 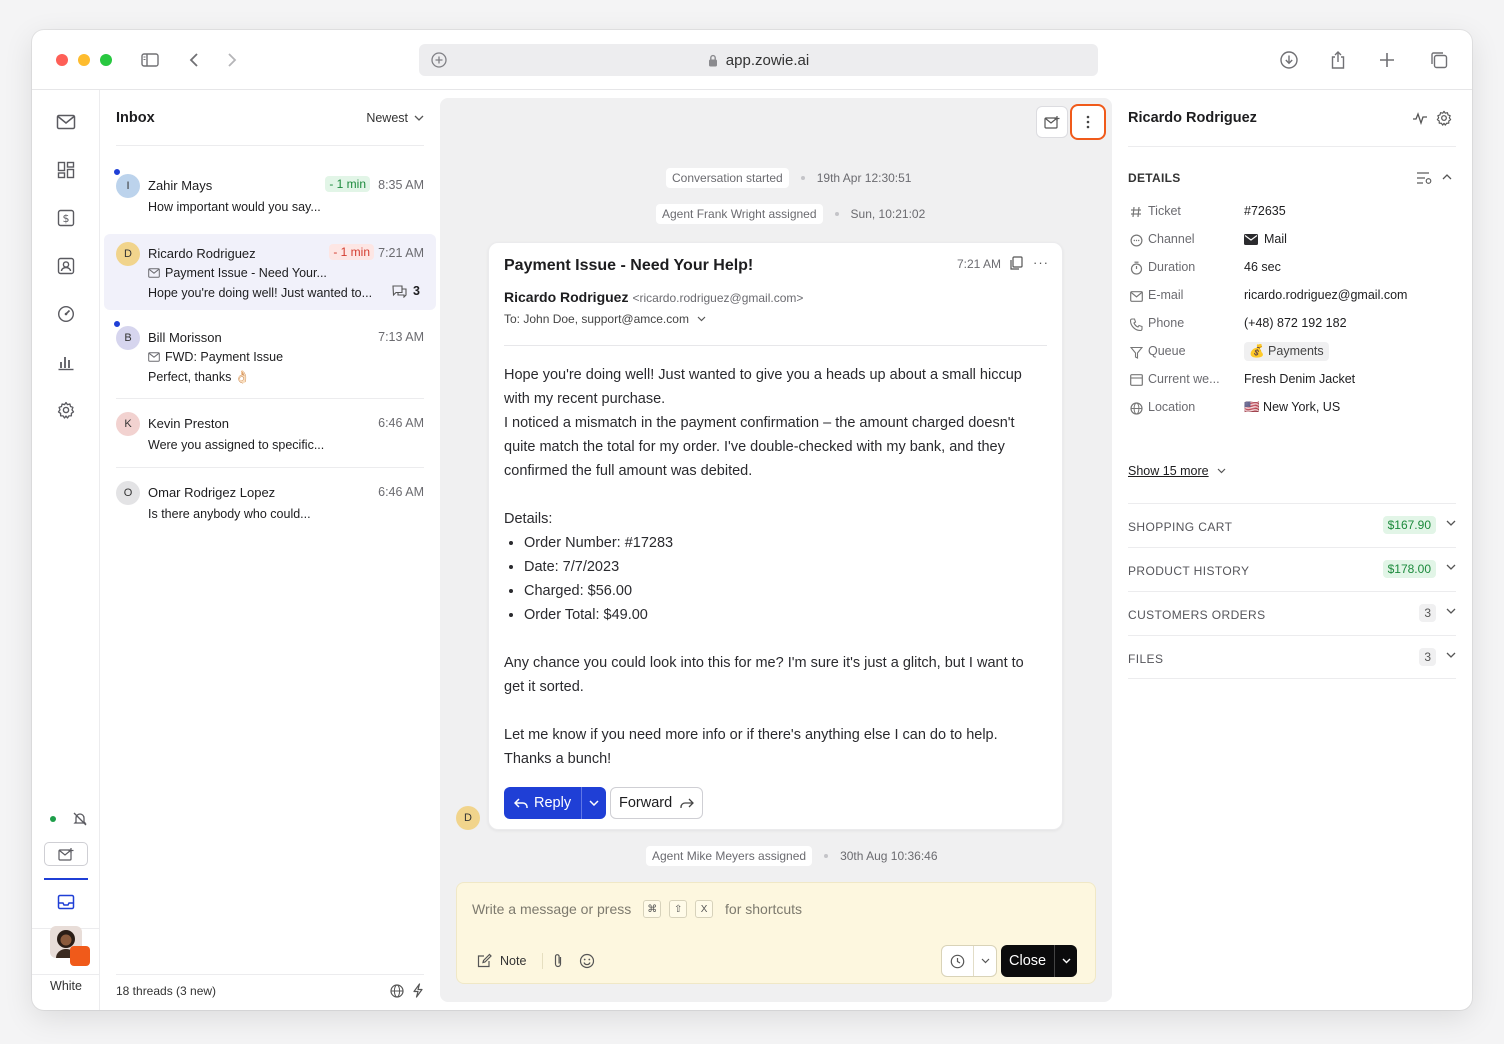 I want to click on note-edit-icon, so click(x=484, y=960).